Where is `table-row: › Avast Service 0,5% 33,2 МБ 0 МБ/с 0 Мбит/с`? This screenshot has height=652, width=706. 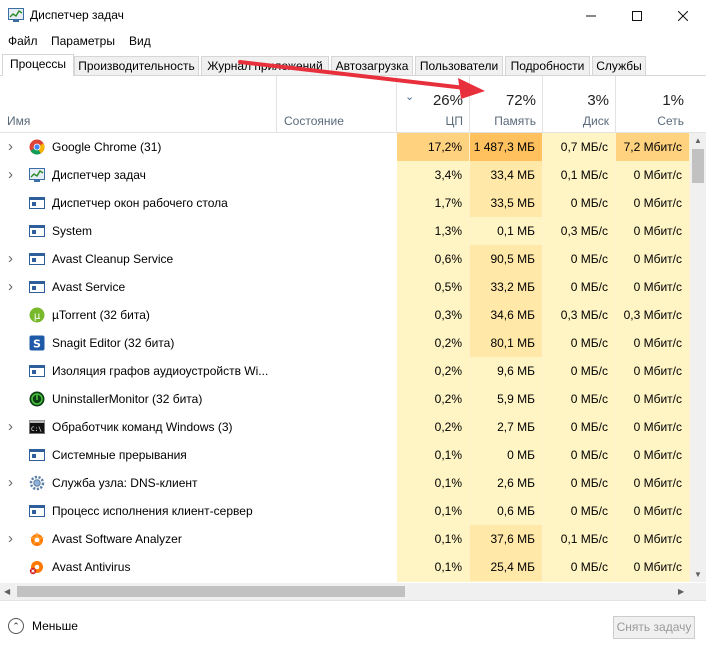 table-row: › Avast Service 0,5% 33,2 МБ 0 МБ/с 0 Мбит/с is located at coordinates (345, 287).